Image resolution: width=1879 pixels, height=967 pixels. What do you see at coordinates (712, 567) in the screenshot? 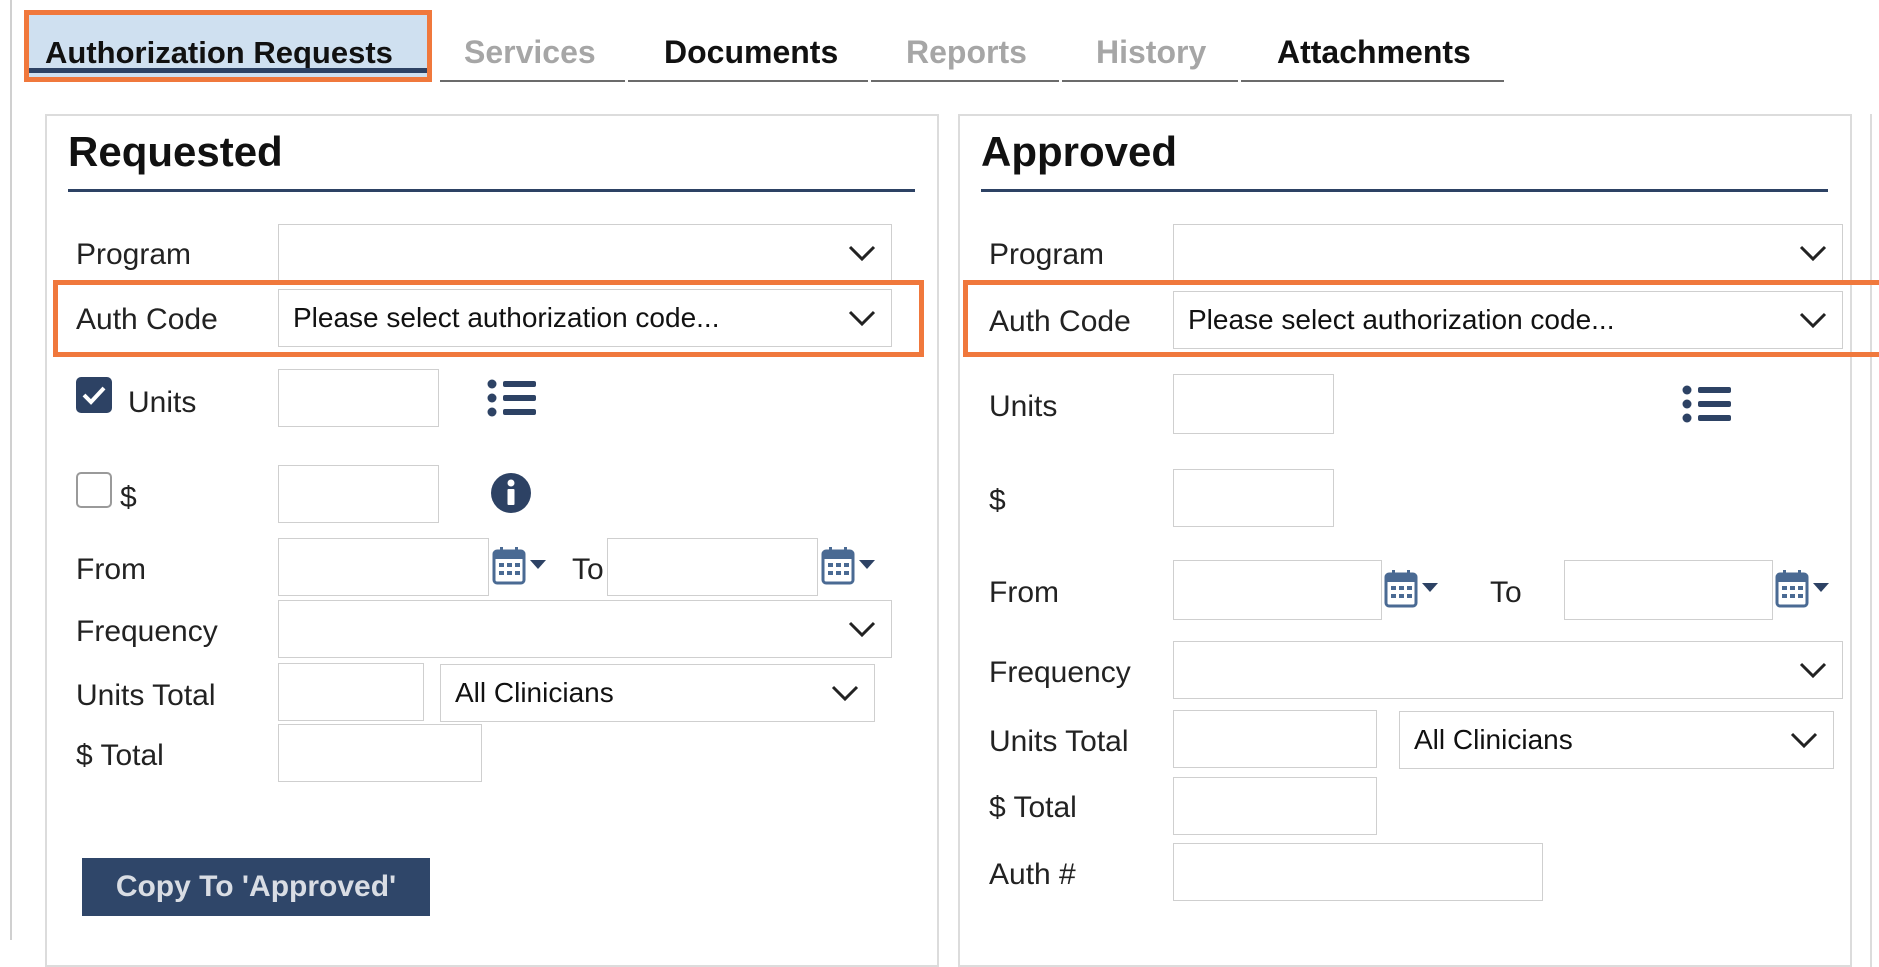
I see `requested-to-date-input` at bounding box center [712, 567].